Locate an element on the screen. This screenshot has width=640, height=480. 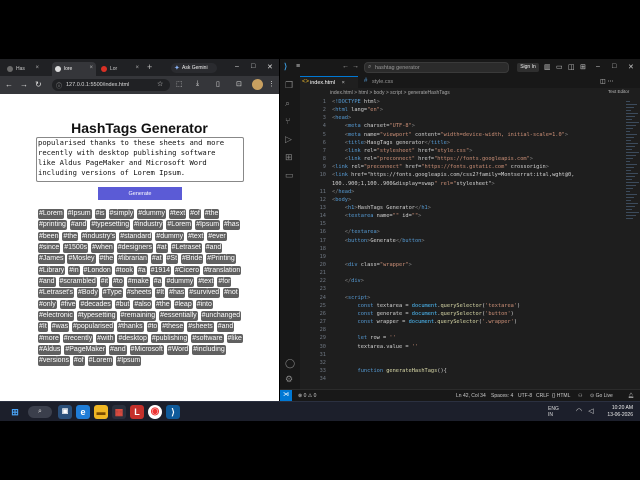
line-number: 34 is located at coordinates (322, 379).